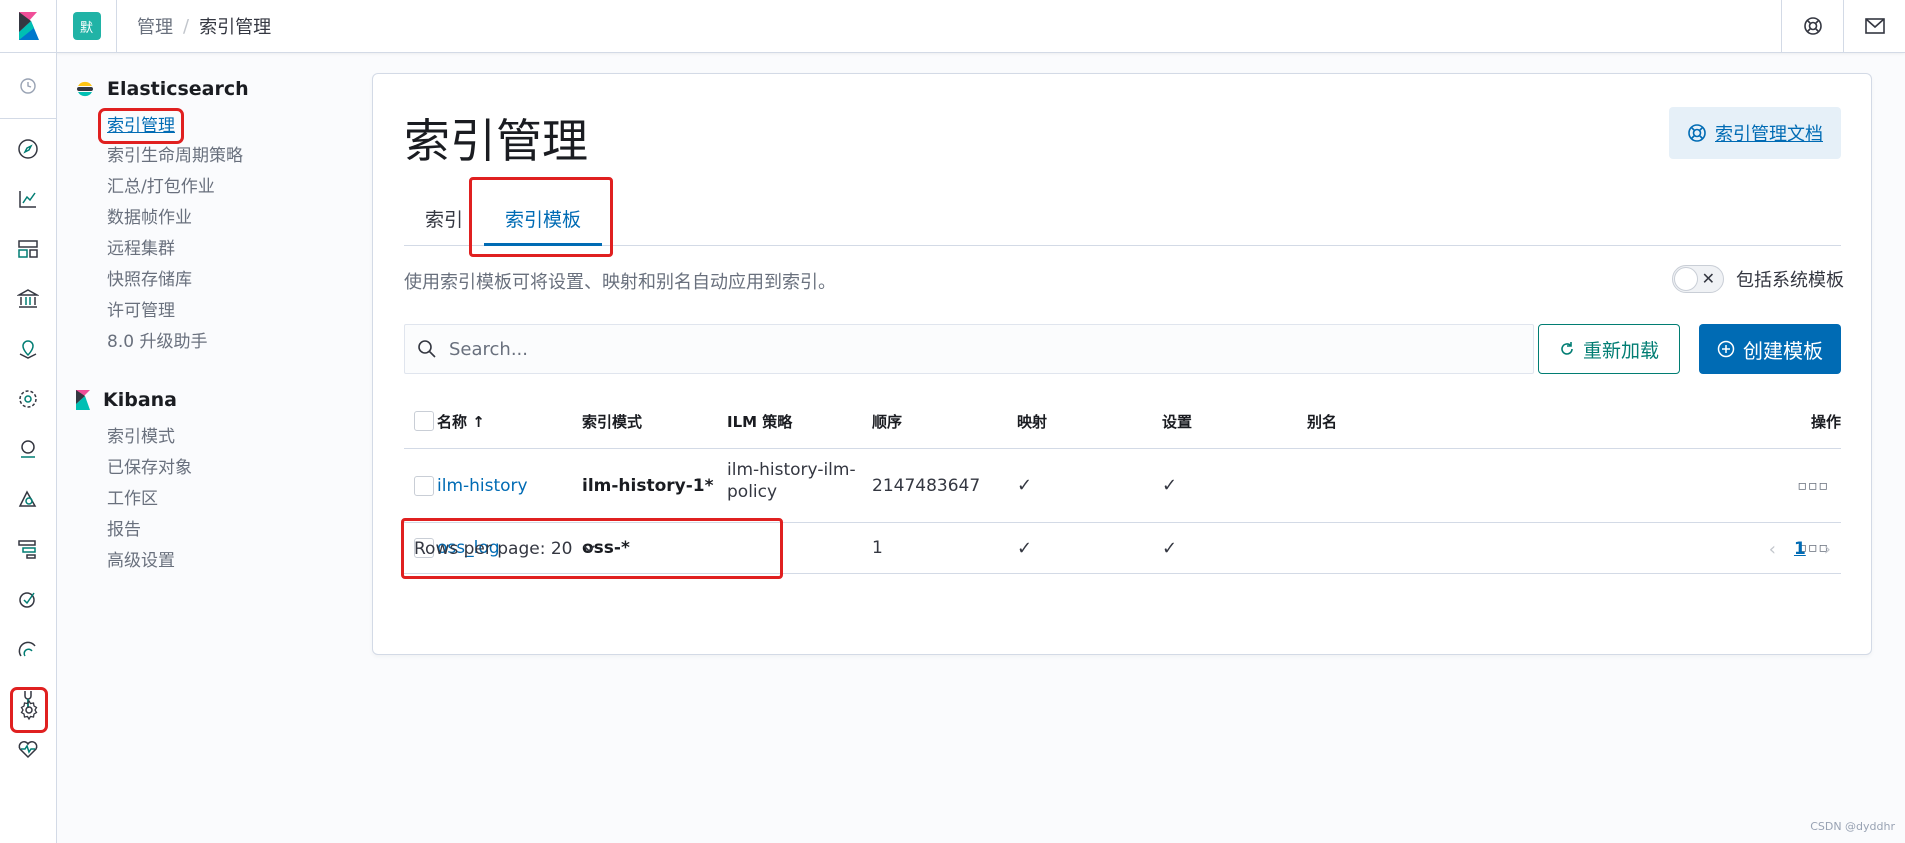  Describe the element at coordinates (1852, 826) in the screenshot. I see `watermark: CSDN @dyddhr` at that location.